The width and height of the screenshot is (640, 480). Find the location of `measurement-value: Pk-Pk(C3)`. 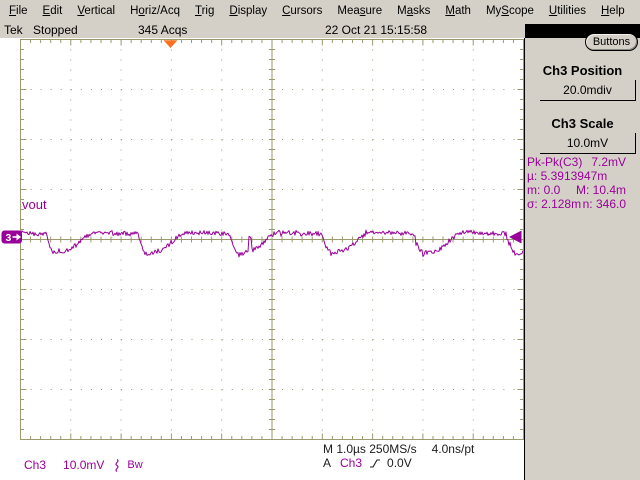

measurement-value: Pk-Pk(C3) is located at coordinates (555, 162).